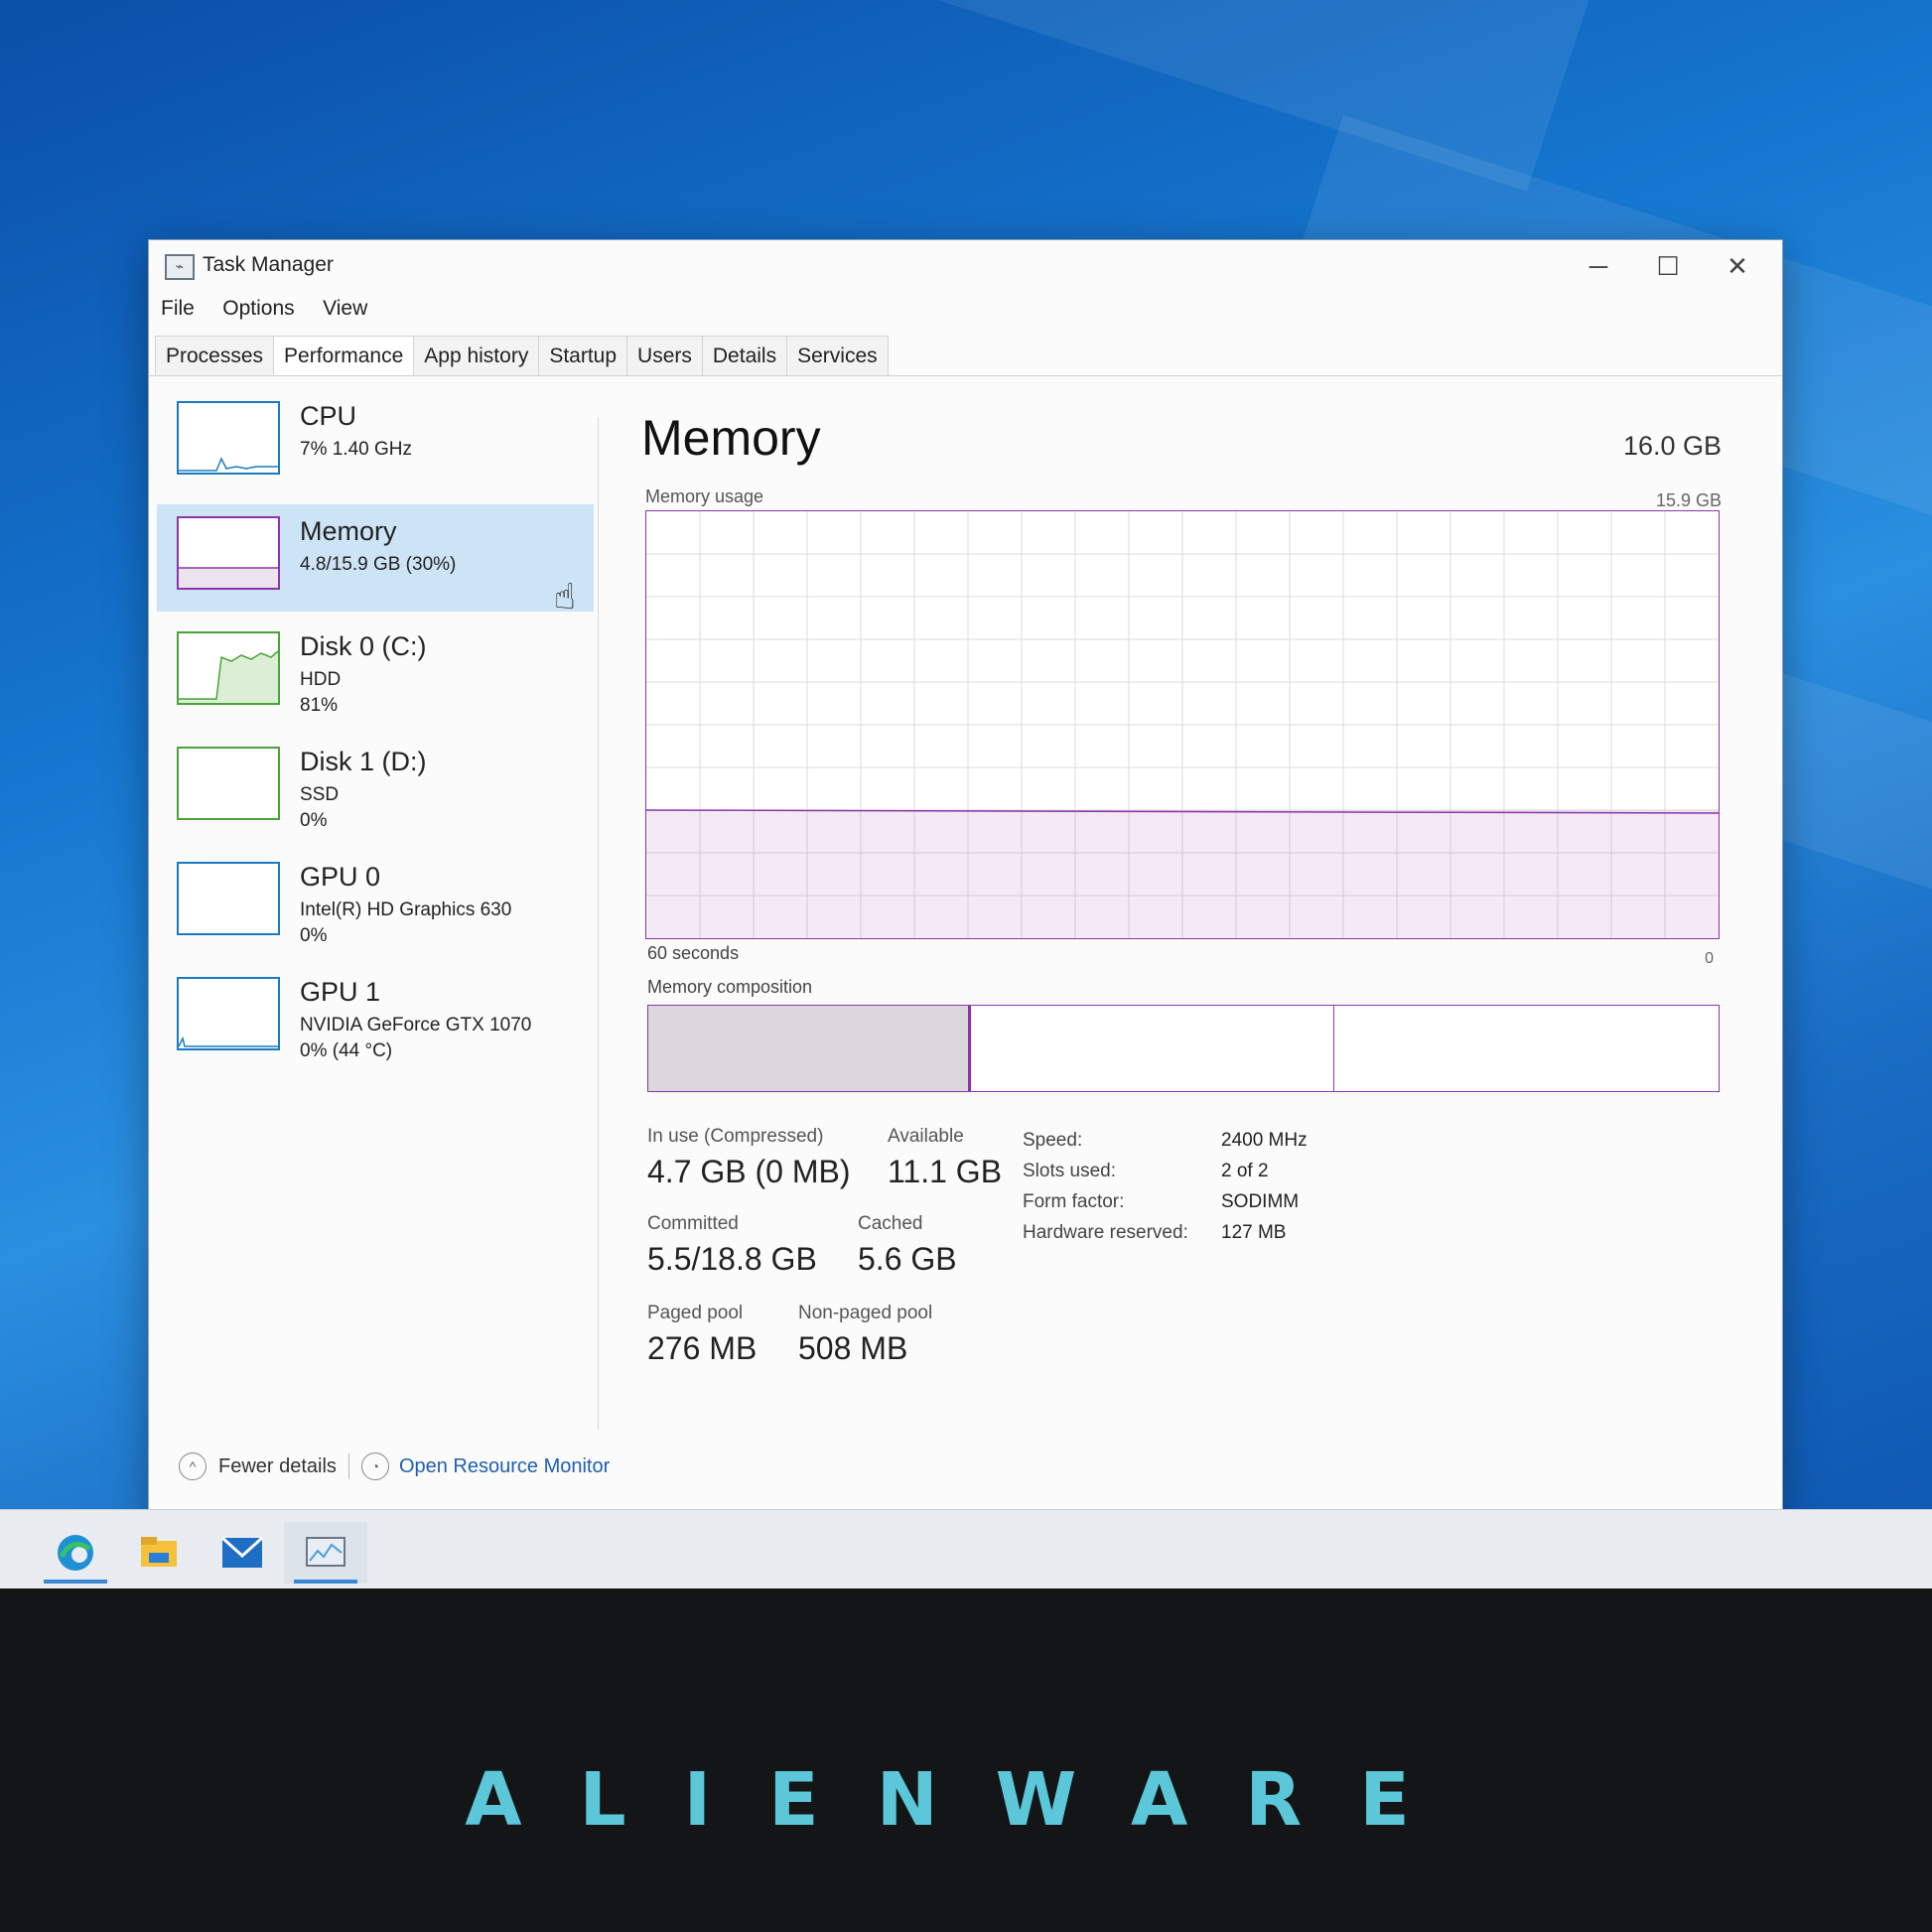  What do you see at coordinates (1526, 1048) in the screenshot?
I see `composition-free` at bounding box center [1526, 1048].